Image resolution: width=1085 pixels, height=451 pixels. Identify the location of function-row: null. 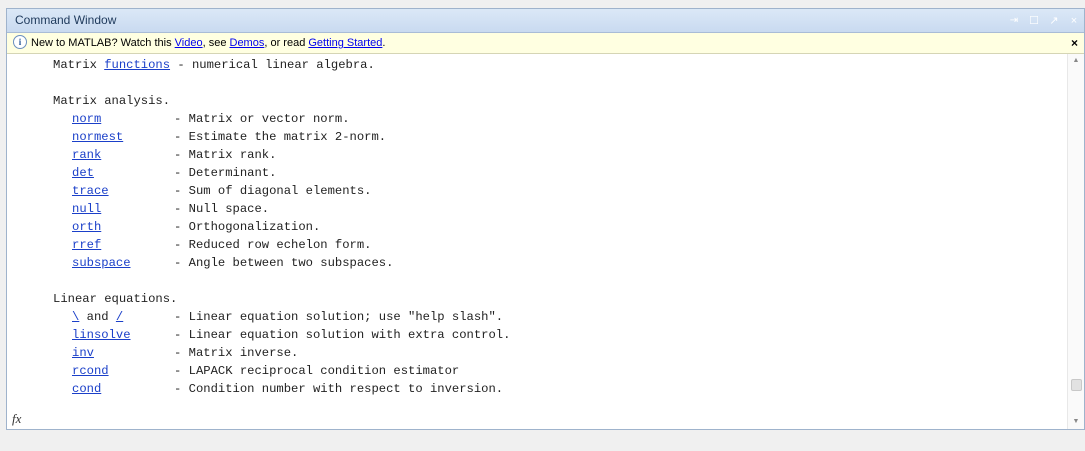
(86, 209).